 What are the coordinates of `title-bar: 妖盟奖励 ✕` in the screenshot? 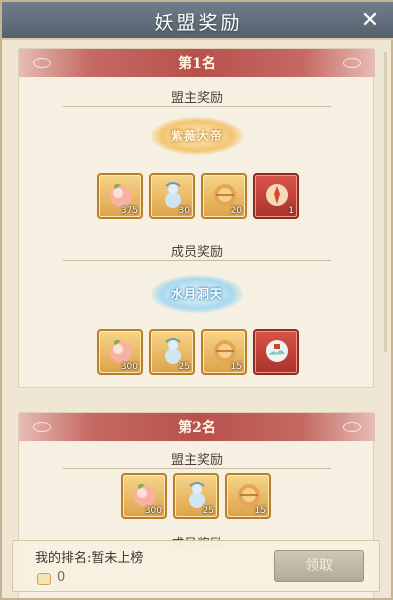 It's located at (197, 21).